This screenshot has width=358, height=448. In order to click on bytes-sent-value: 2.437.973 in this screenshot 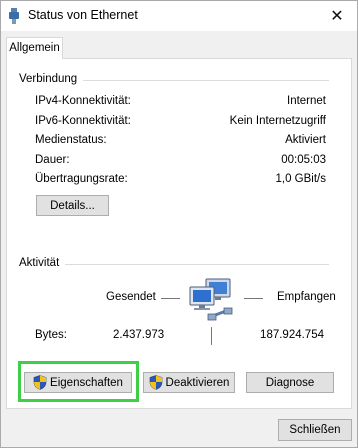, I will do `click(139, 335)`.